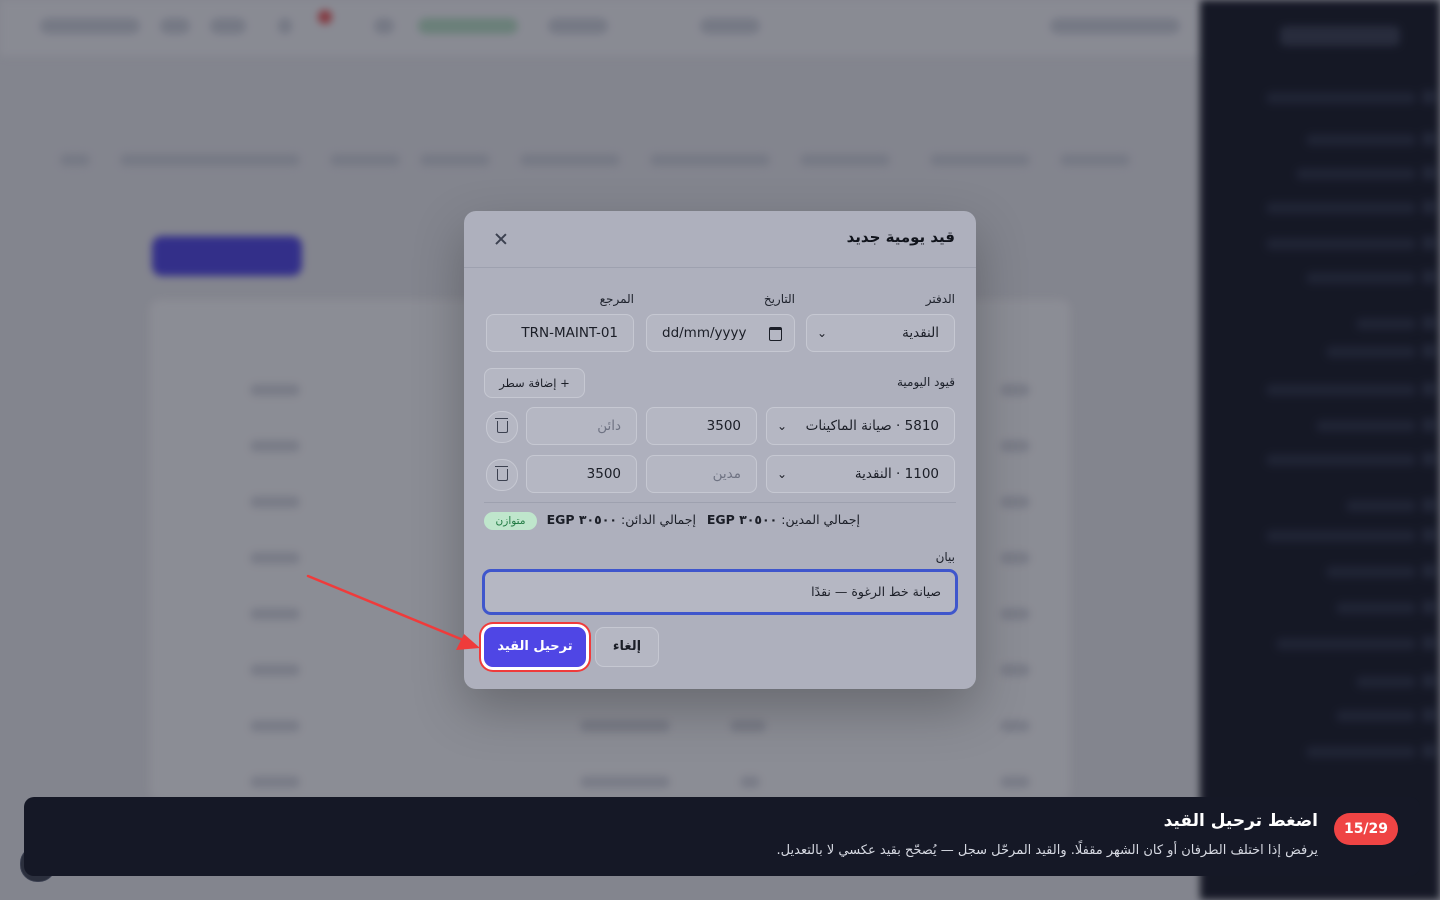 Image resolution: width=1440 pixels, height=900 pixels. I want to click on line-1-account: 5810 · صيانة الماكينات, so click(872, 426).